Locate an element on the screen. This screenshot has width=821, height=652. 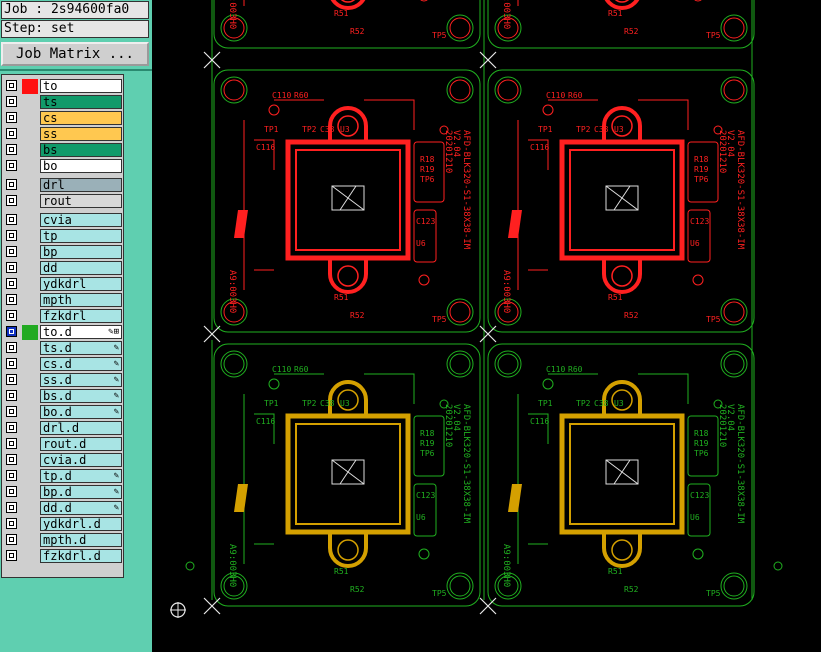
layer-row-tp: tp is located at coordinates (63, 236).